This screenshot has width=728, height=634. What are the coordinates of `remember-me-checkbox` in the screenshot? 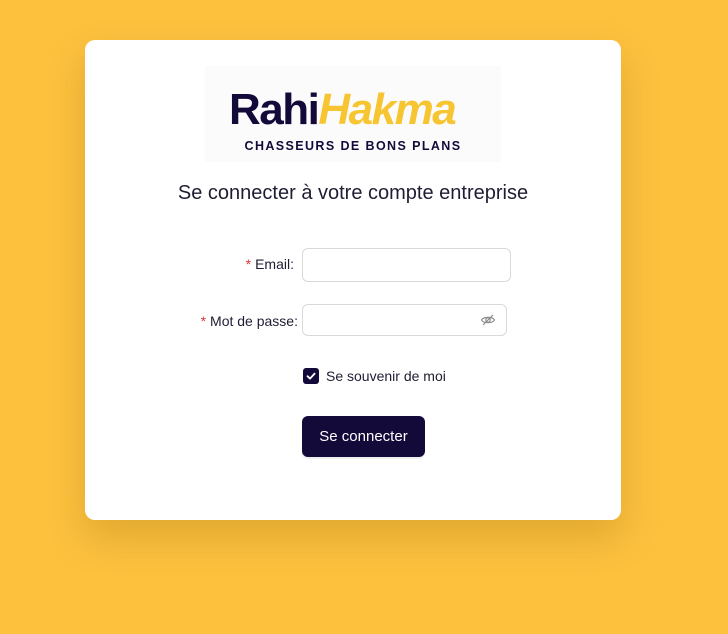 It's located at (311, 376).